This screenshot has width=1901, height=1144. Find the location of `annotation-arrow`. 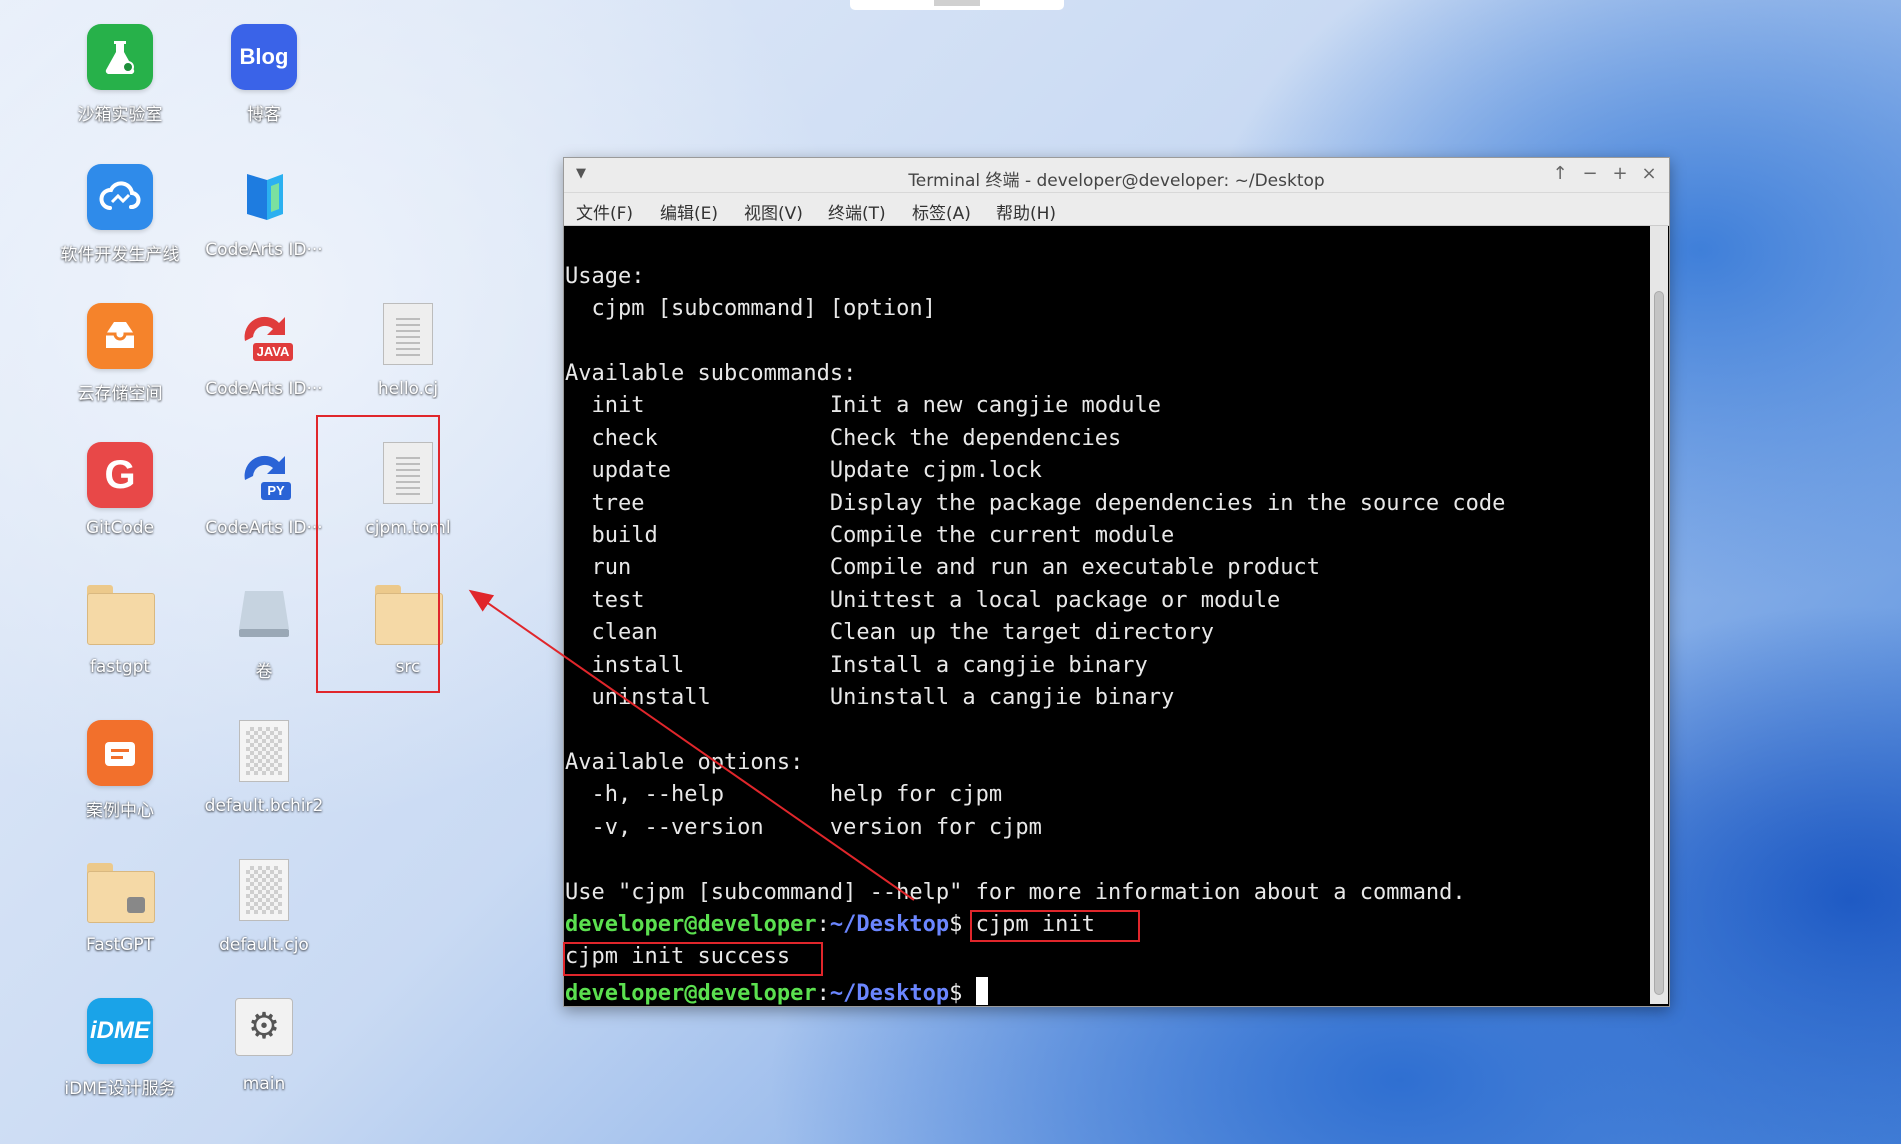

annotation-arrow is located at coordinates (691, 745).